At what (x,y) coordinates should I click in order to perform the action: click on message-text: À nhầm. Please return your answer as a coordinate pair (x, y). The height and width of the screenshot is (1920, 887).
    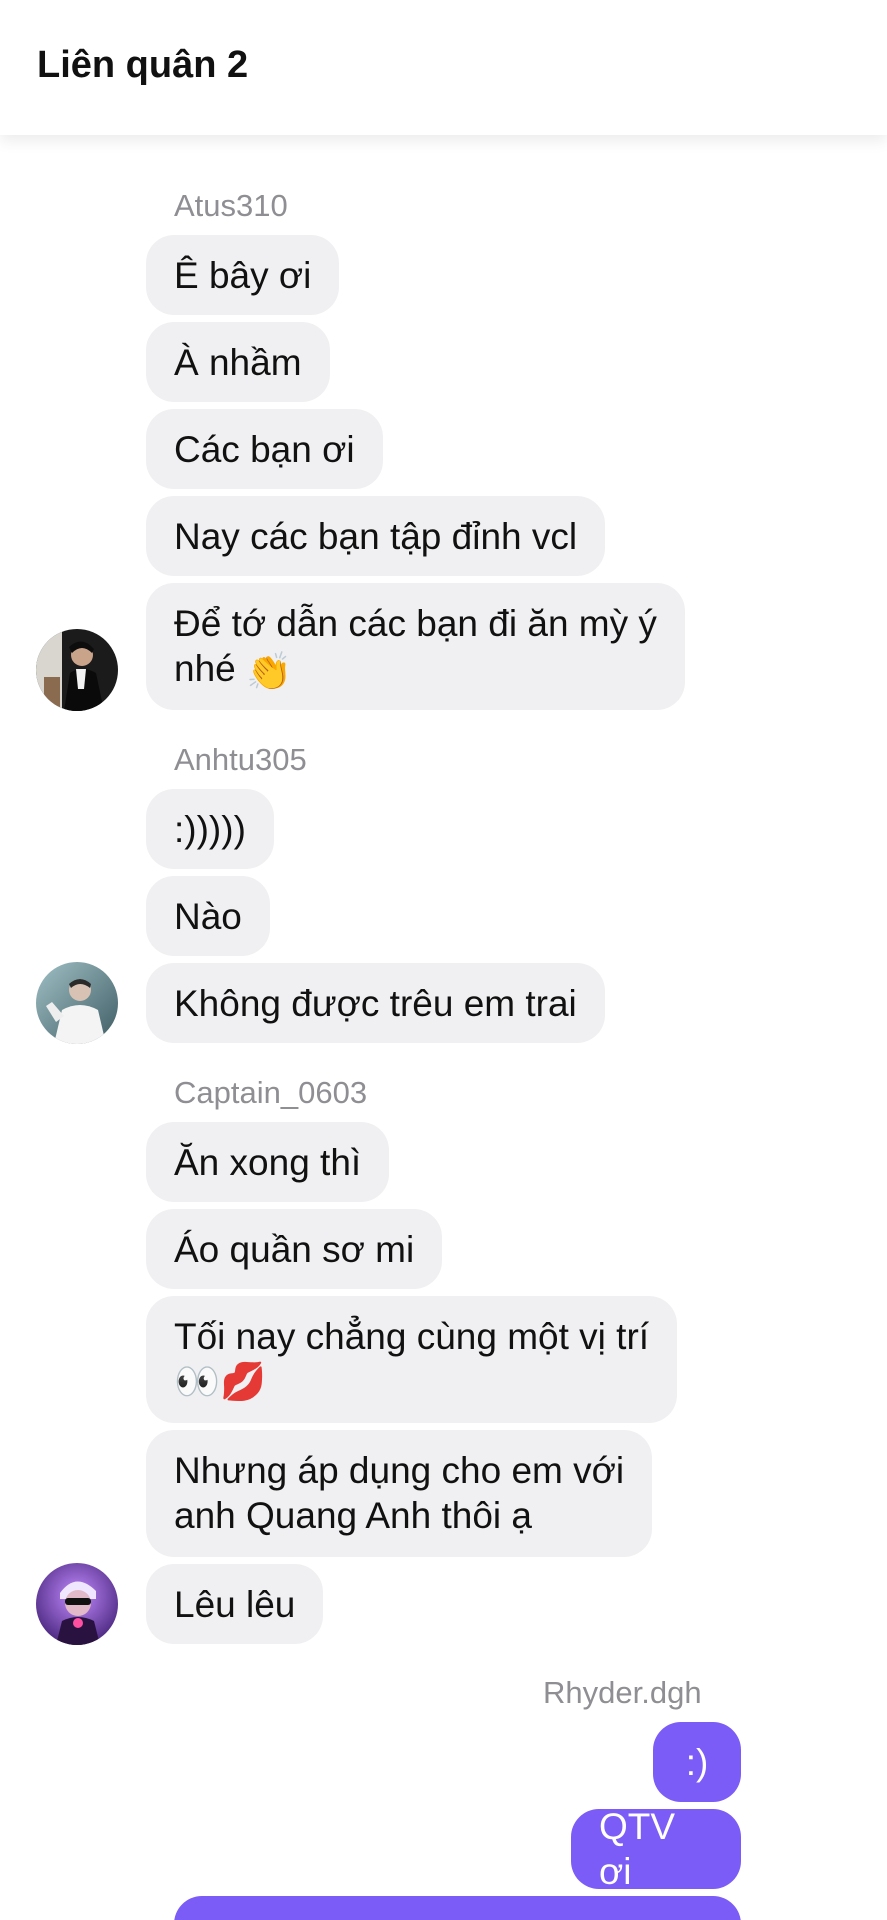
    Looking at the image, I should click on (238, 362).